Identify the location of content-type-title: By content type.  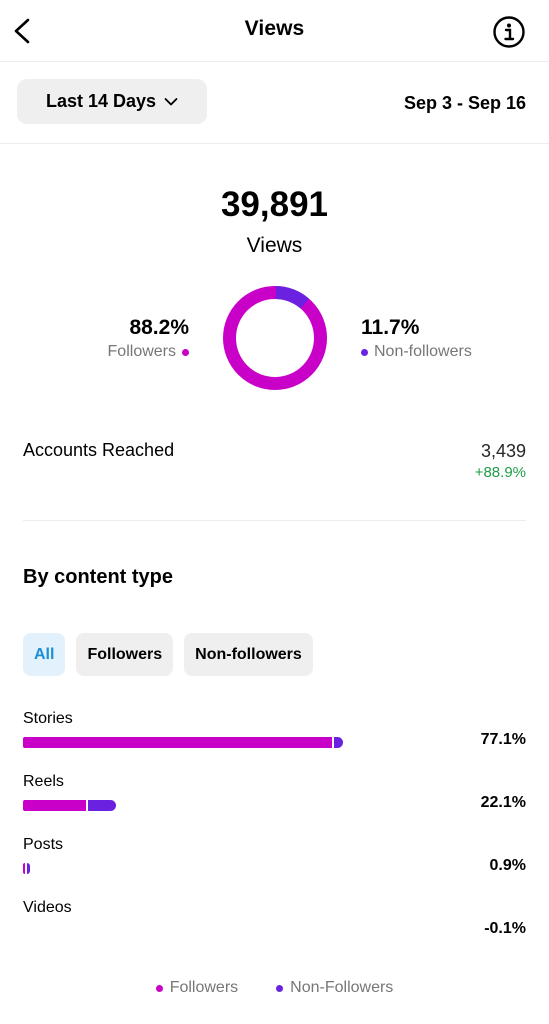
(98, 577).